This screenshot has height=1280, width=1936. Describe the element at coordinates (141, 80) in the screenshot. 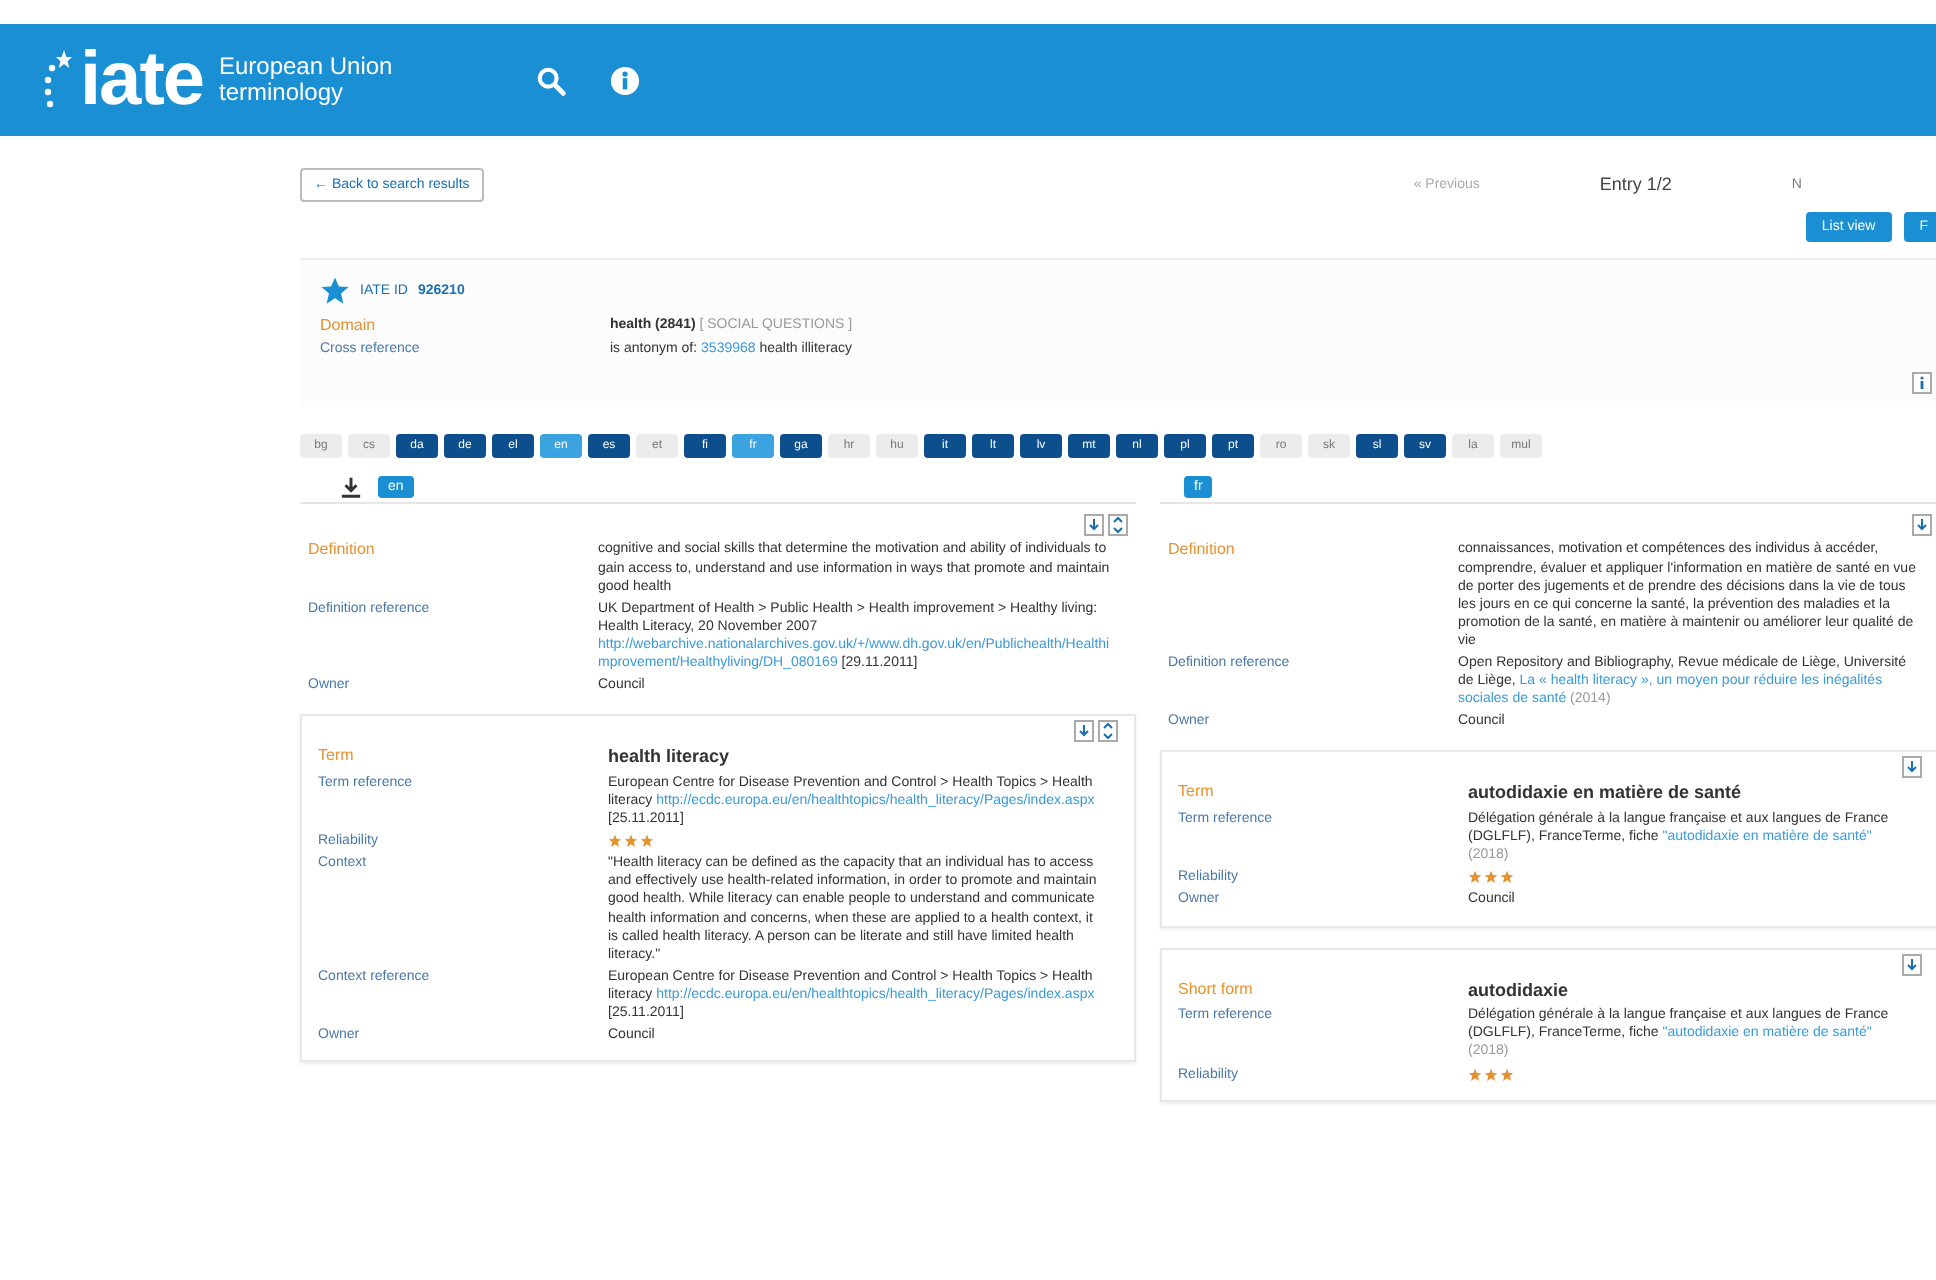

I see `logo-text: iate` at that location.